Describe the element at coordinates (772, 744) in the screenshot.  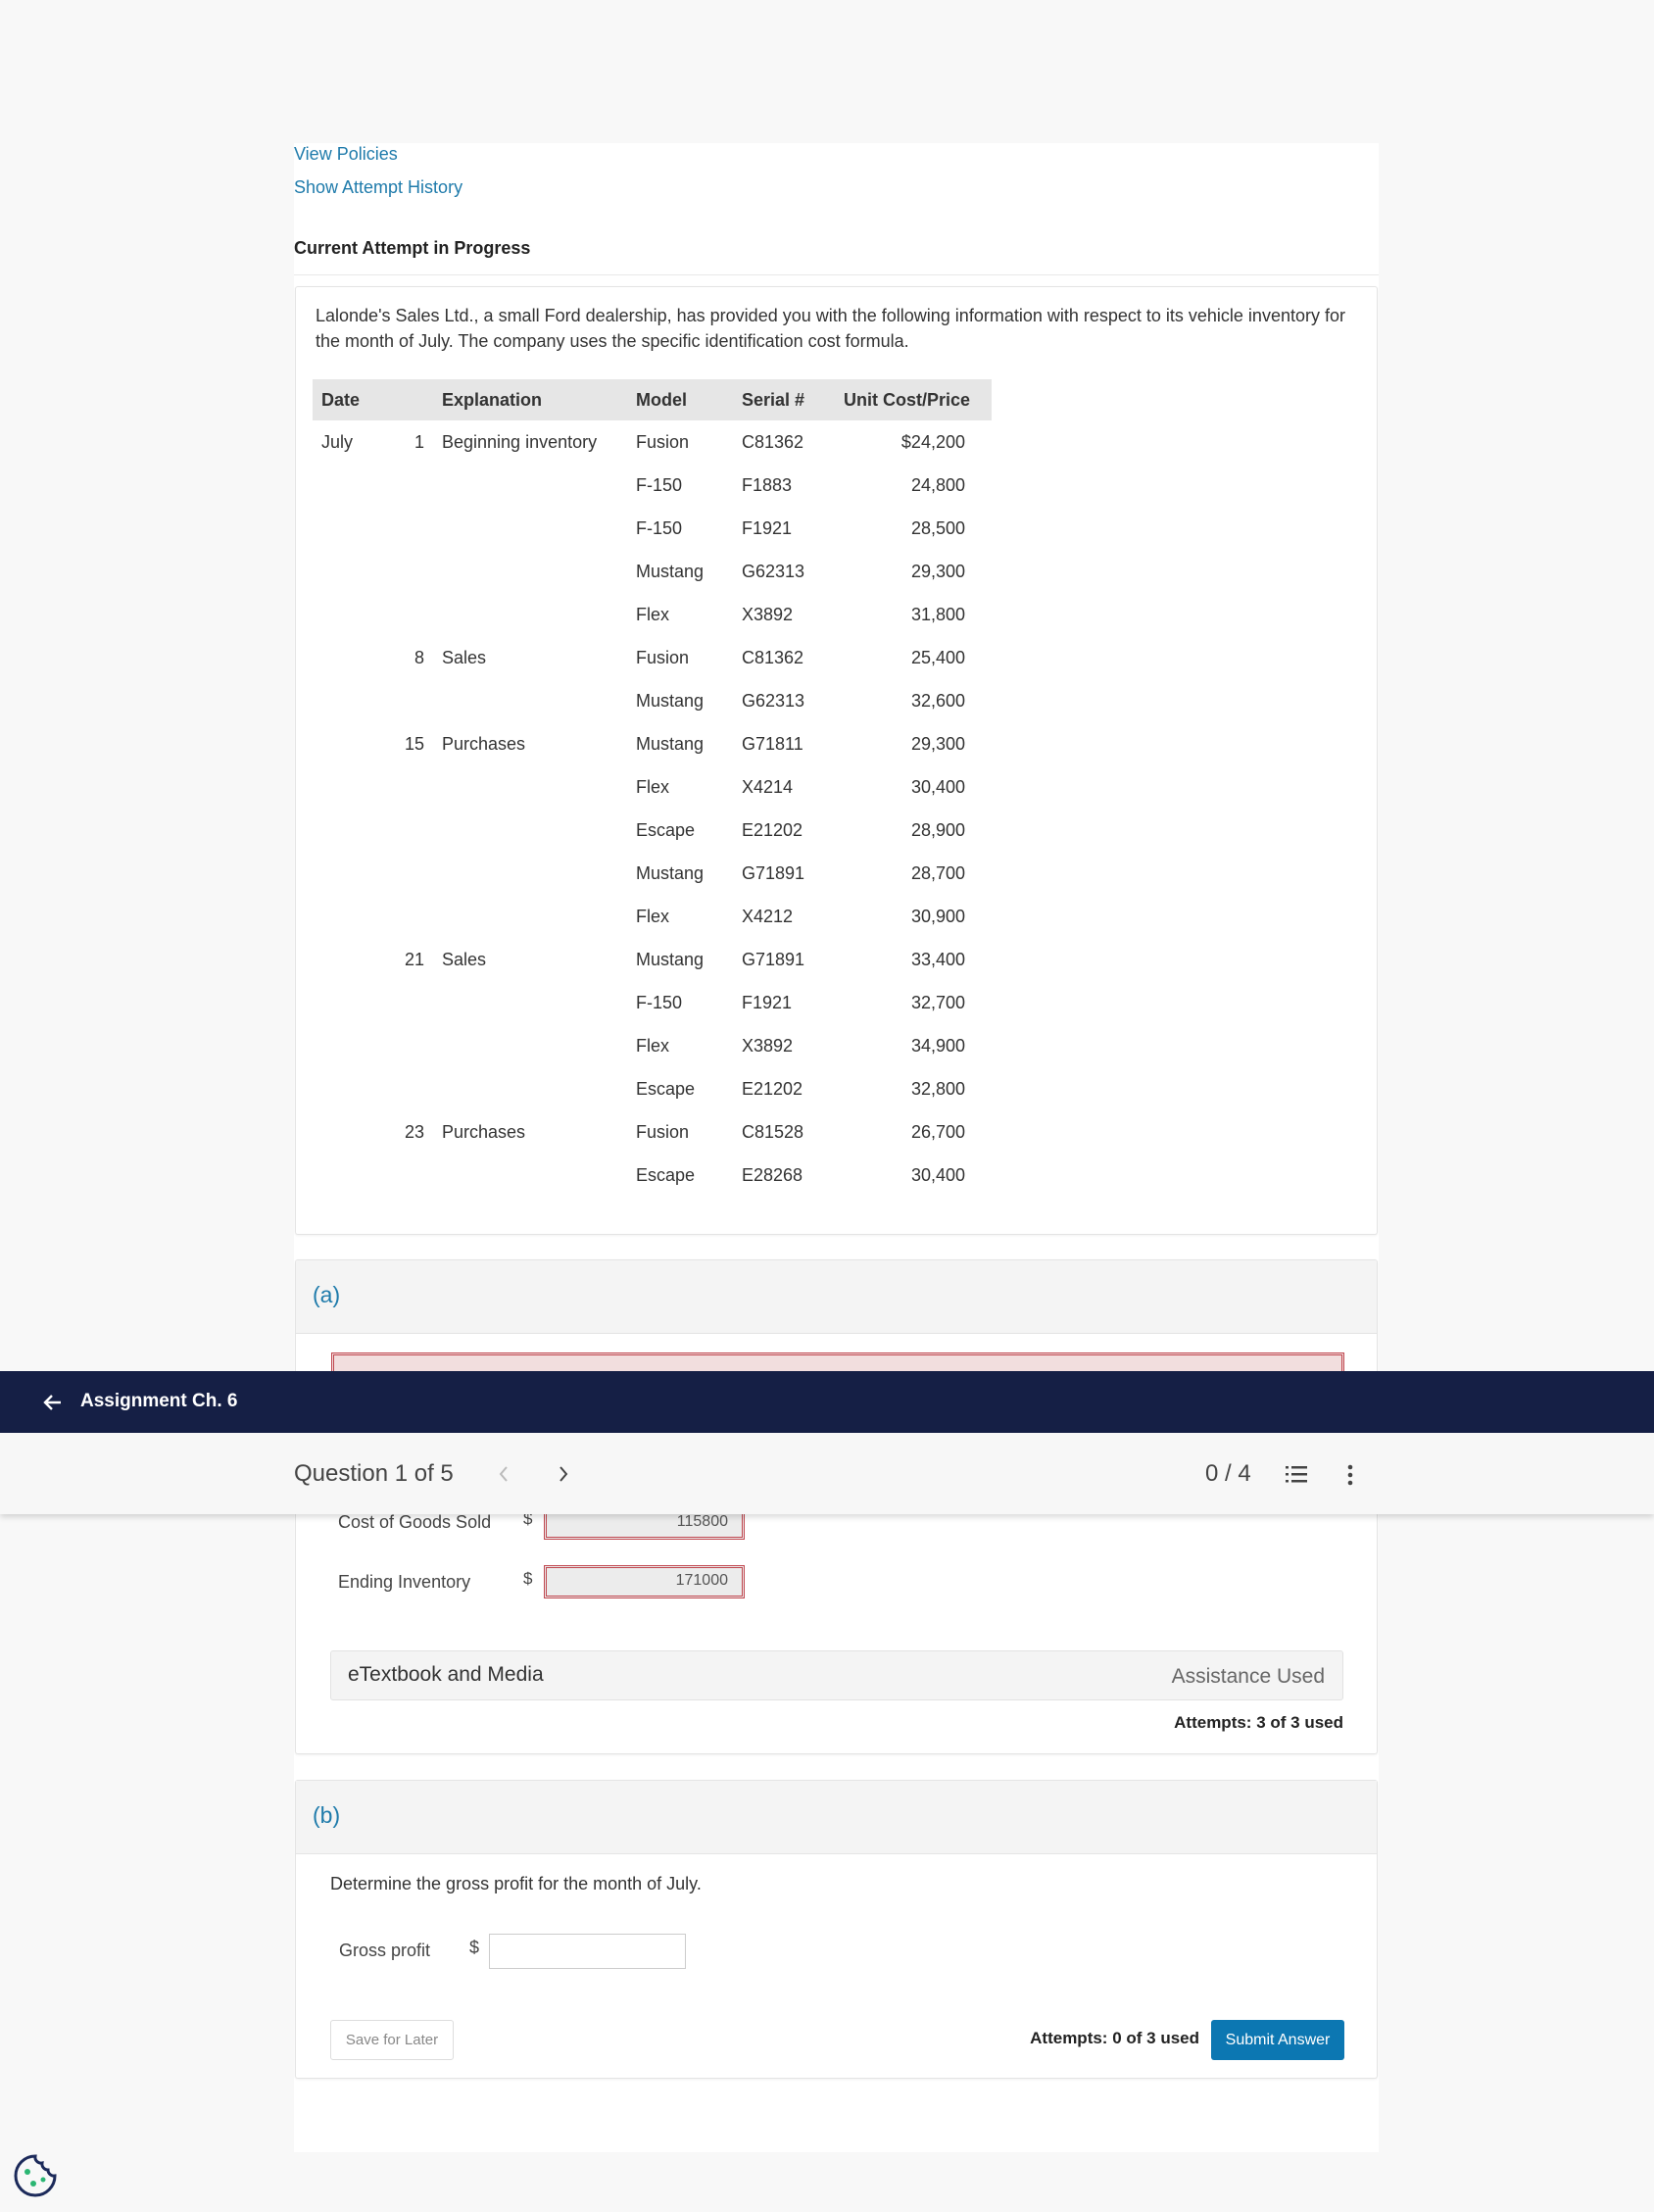
I see `row-serial: G71811` at that location.